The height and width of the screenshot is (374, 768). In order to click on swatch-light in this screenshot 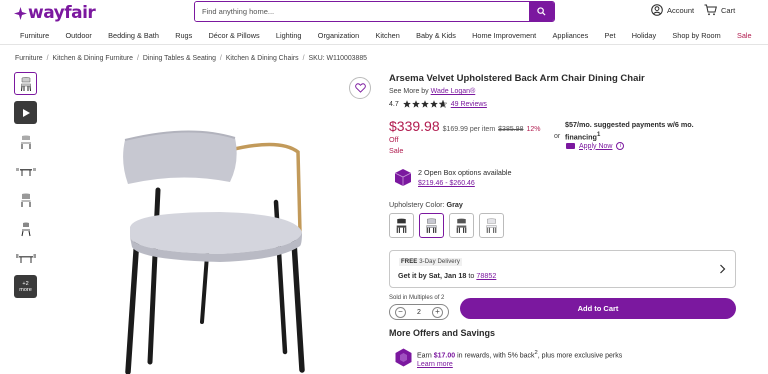, I will do `click(491, 225)`.